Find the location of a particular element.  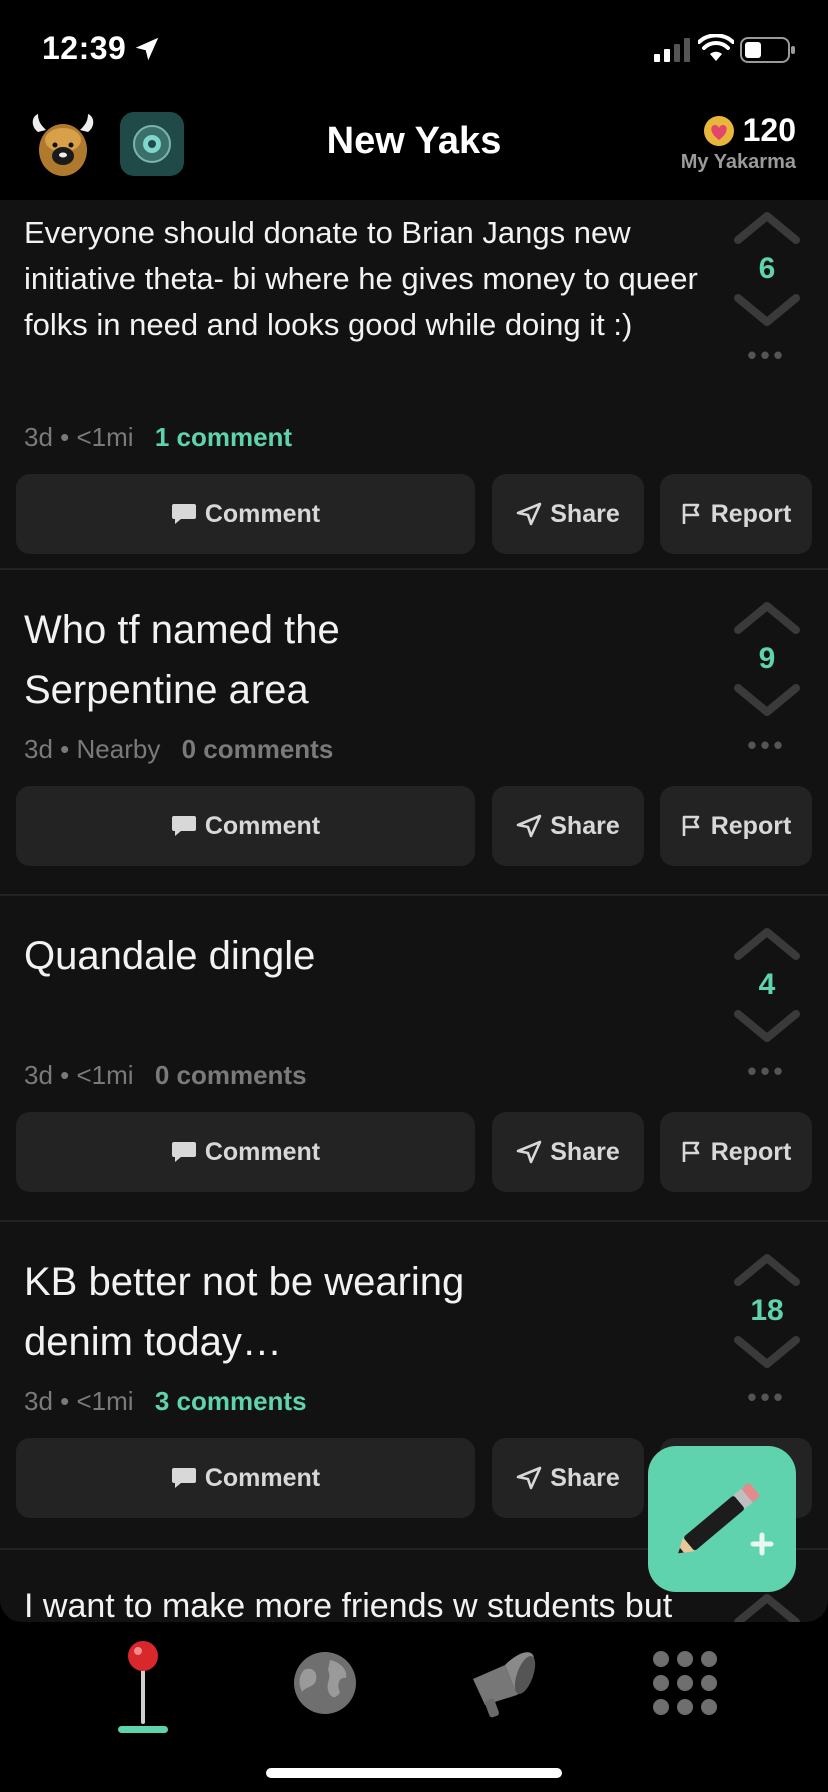

globe-icon is located at coordinates (325, 1683).